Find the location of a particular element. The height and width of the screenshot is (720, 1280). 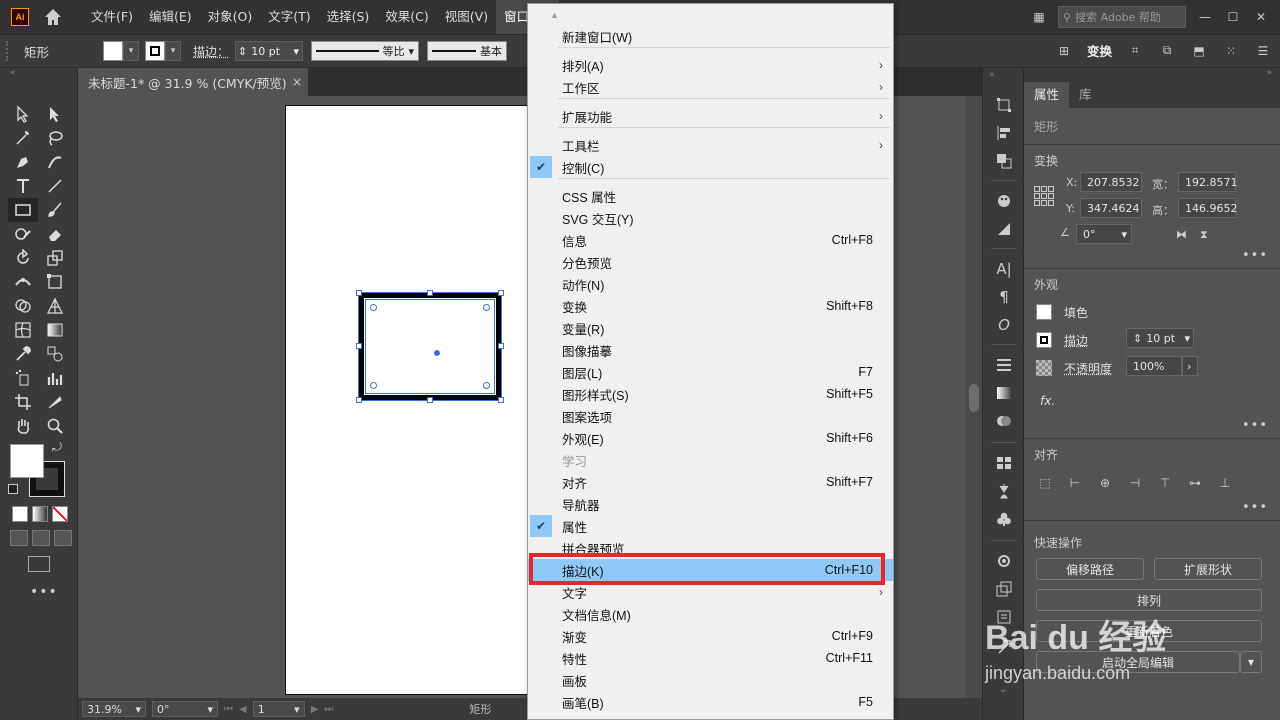

hand-tool-icon is located at coordinates (23, 426).